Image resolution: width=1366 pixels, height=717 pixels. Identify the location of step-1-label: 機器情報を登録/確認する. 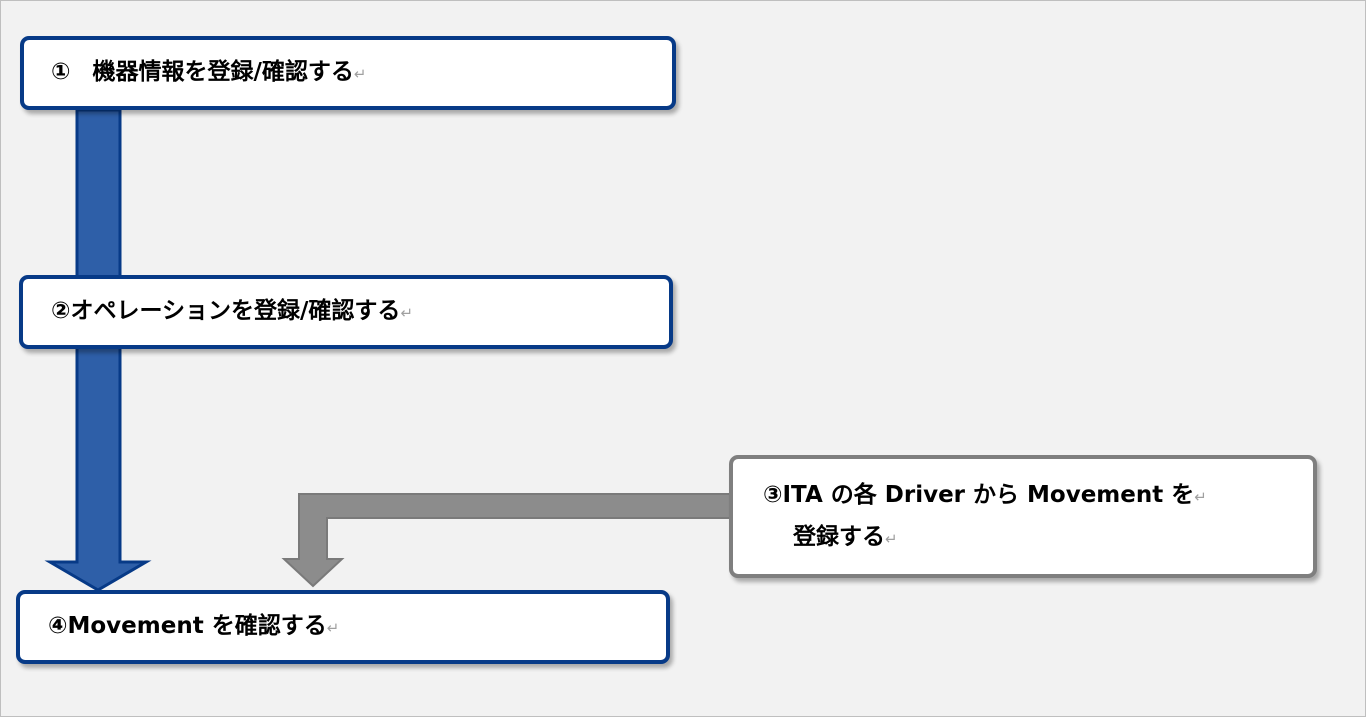
(223, 72).